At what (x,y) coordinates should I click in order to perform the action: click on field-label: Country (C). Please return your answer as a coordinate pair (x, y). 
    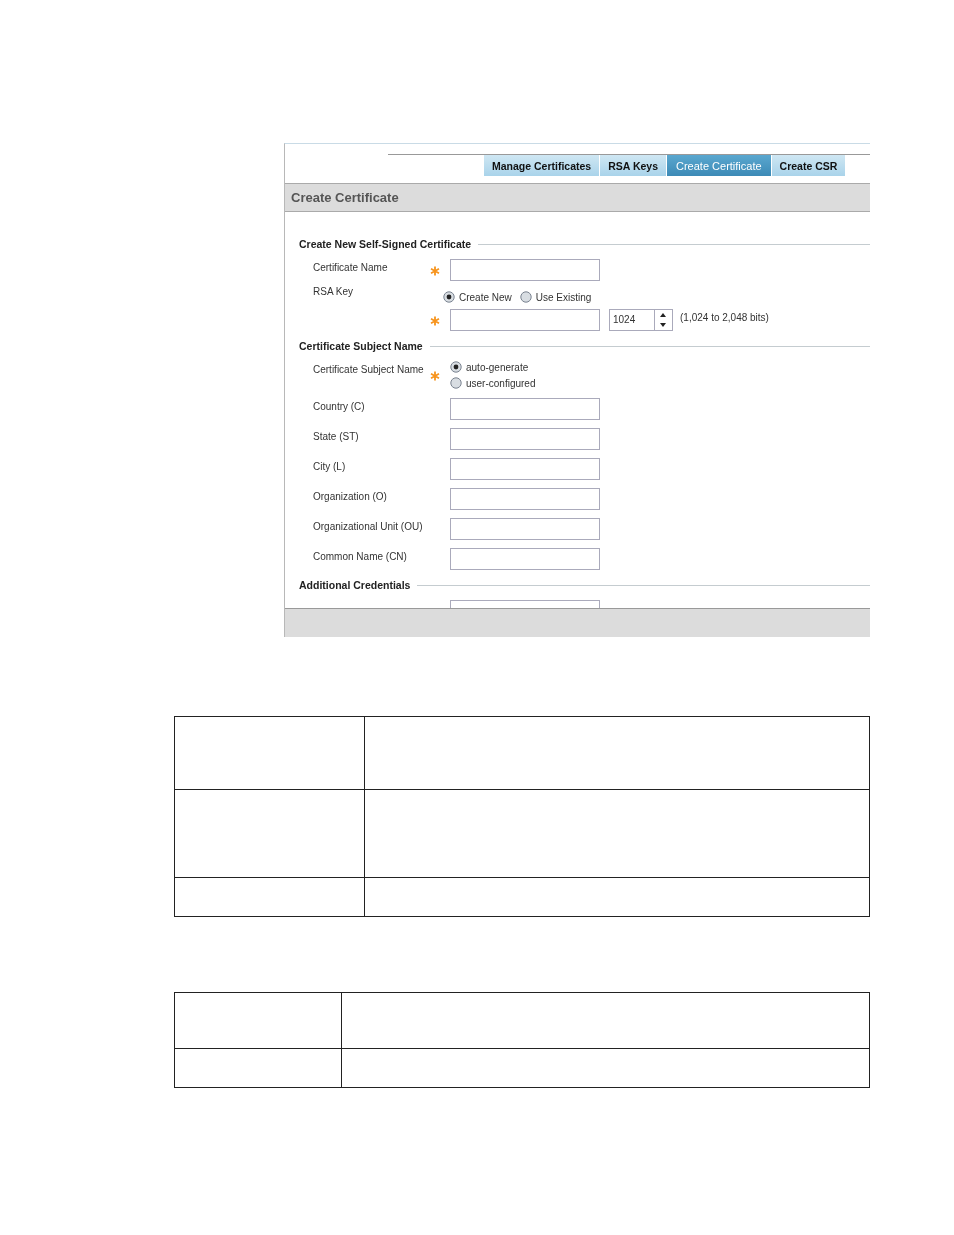
    Looking at the image, I should click on (339, 406).